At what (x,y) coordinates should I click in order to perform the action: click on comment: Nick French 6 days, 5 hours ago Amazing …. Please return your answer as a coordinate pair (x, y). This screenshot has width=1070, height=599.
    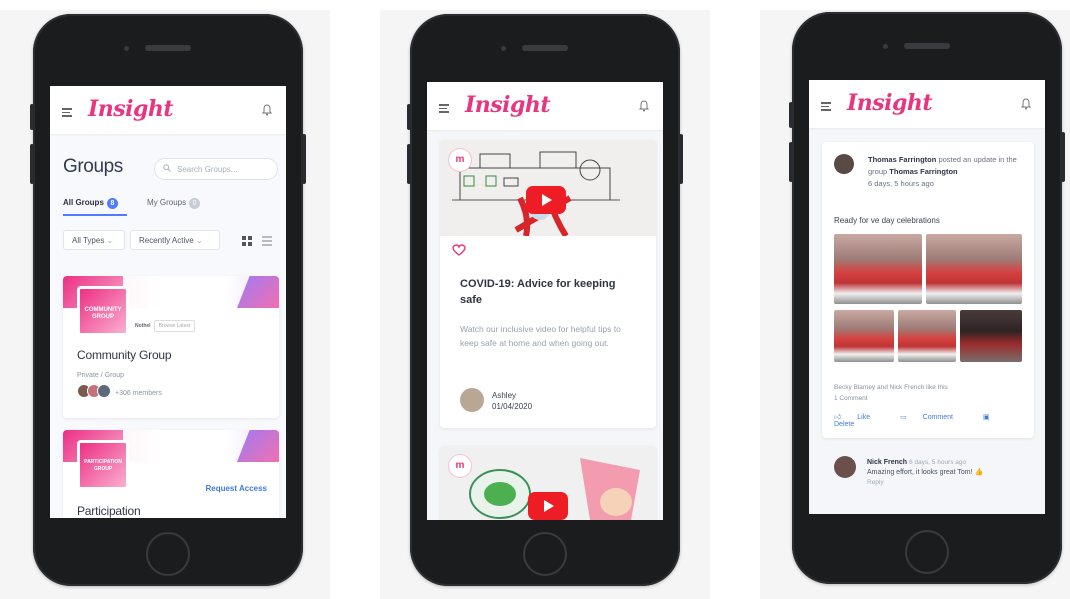
    Looking at the image, I should click on (952, 473).